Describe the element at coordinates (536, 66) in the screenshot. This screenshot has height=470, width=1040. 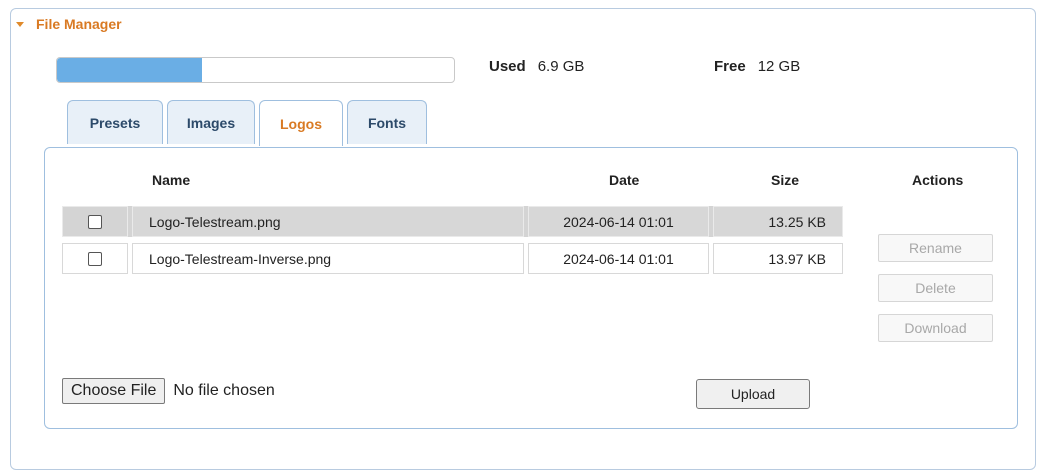
I see `used-stat: Used 6.9 GB` at that location.